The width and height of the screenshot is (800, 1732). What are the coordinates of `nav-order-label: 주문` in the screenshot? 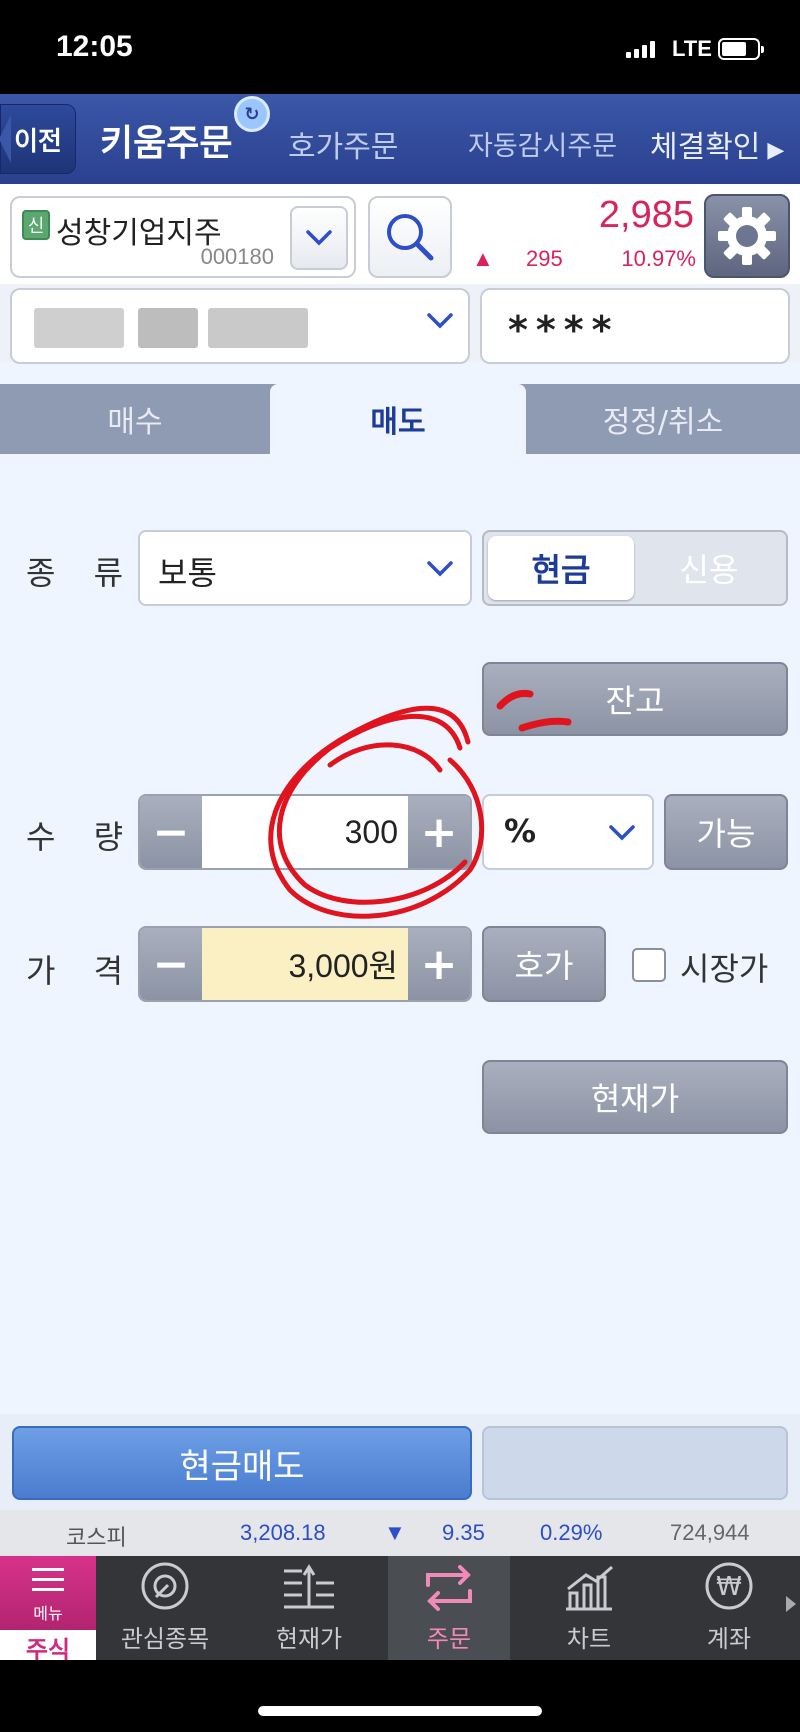 It's located at (449, 1639).